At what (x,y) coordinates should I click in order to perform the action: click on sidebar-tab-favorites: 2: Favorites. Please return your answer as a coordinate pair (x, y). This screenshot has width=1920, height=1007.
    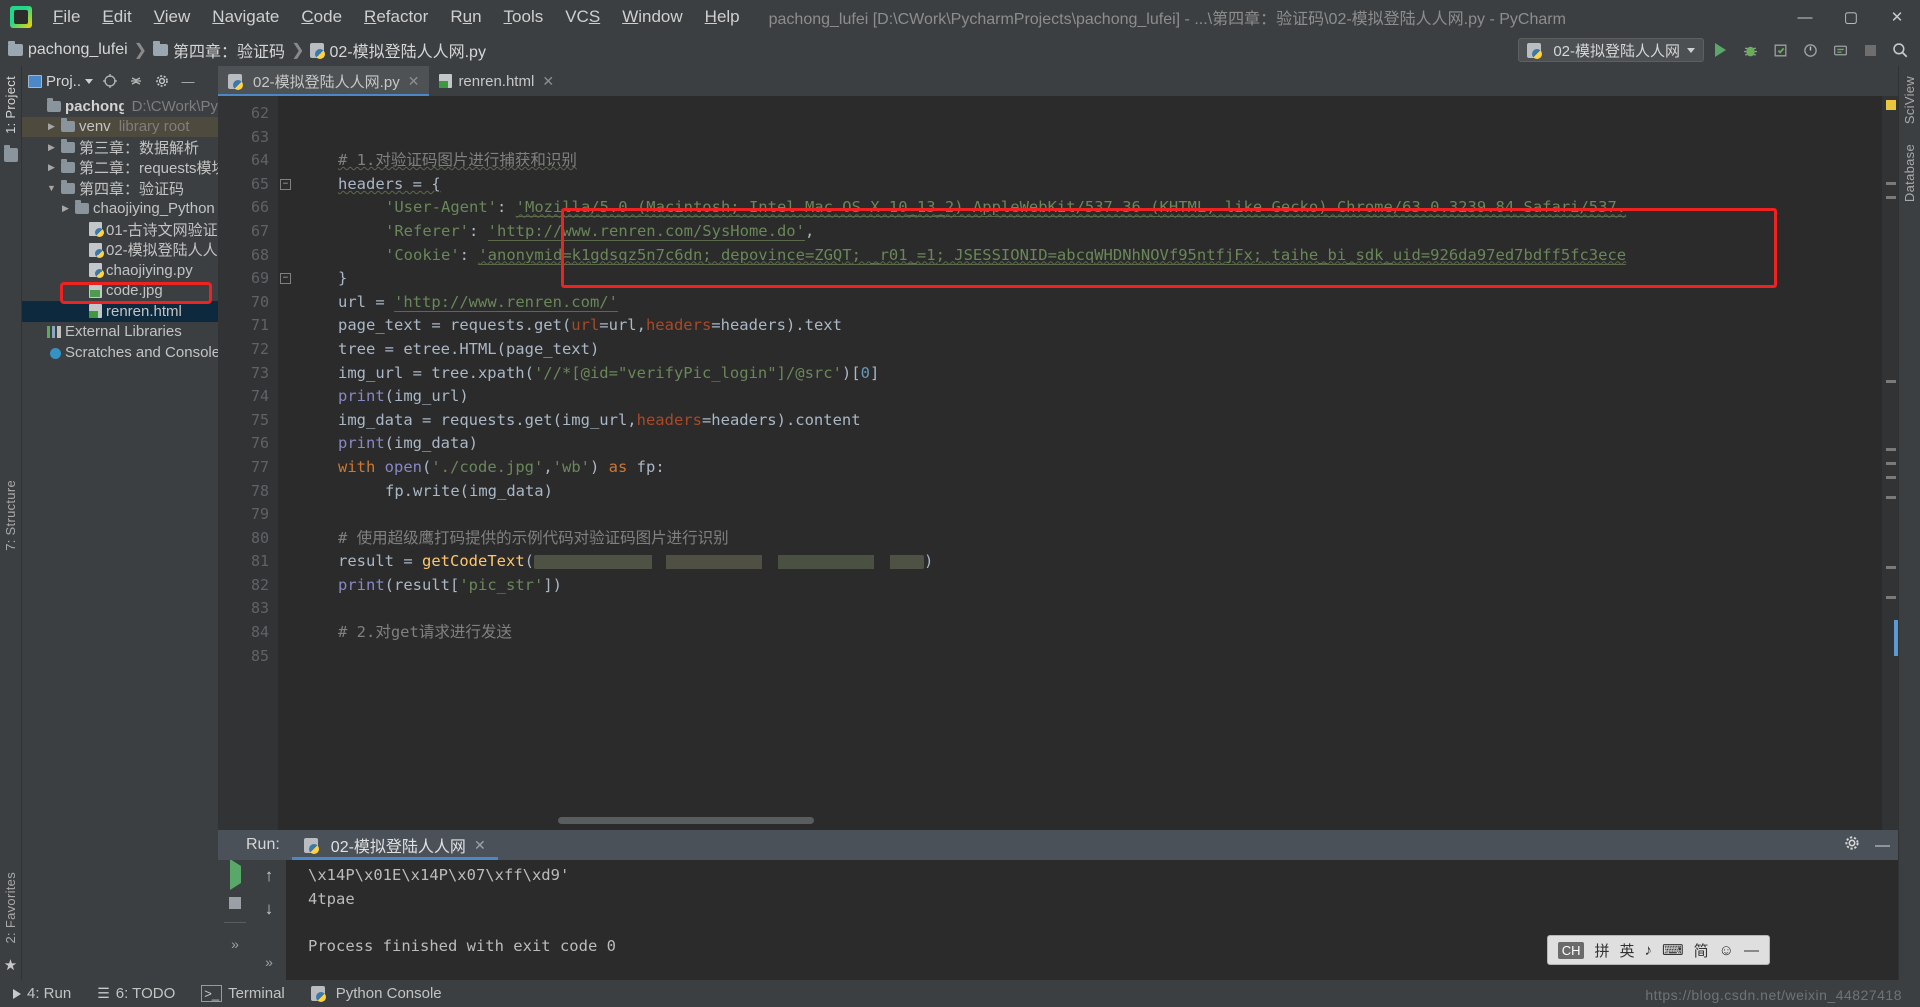
    Looking at the image, I should click on (10, 908).